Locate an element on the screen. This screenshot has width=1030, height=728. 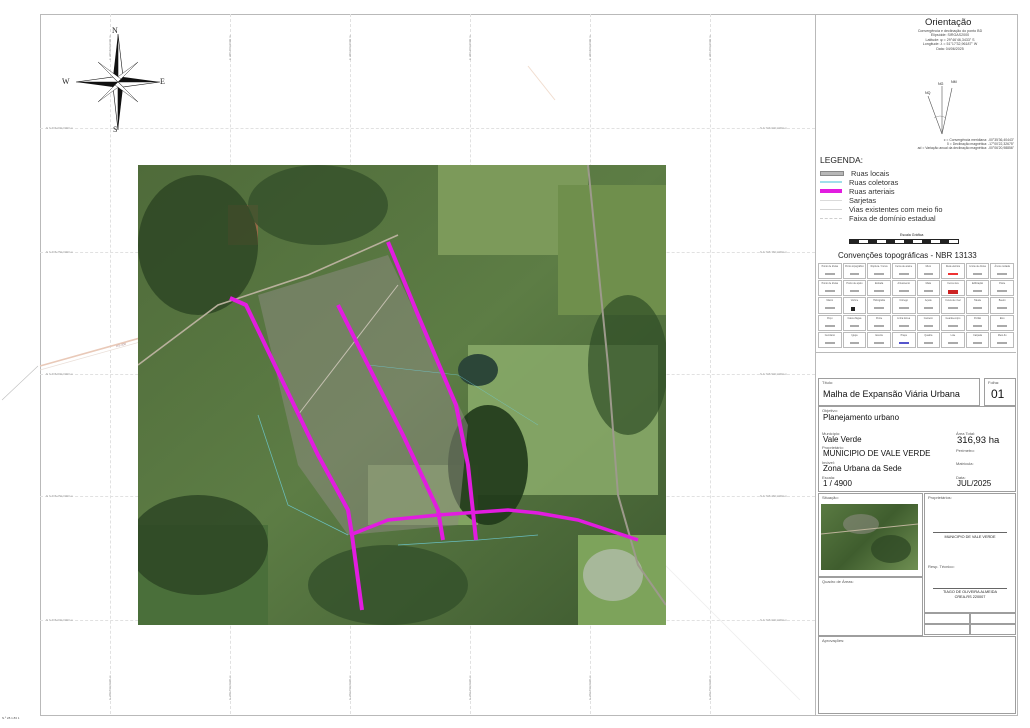
convention-cell: Árvore isolada is located at coordinates (1002, 271).